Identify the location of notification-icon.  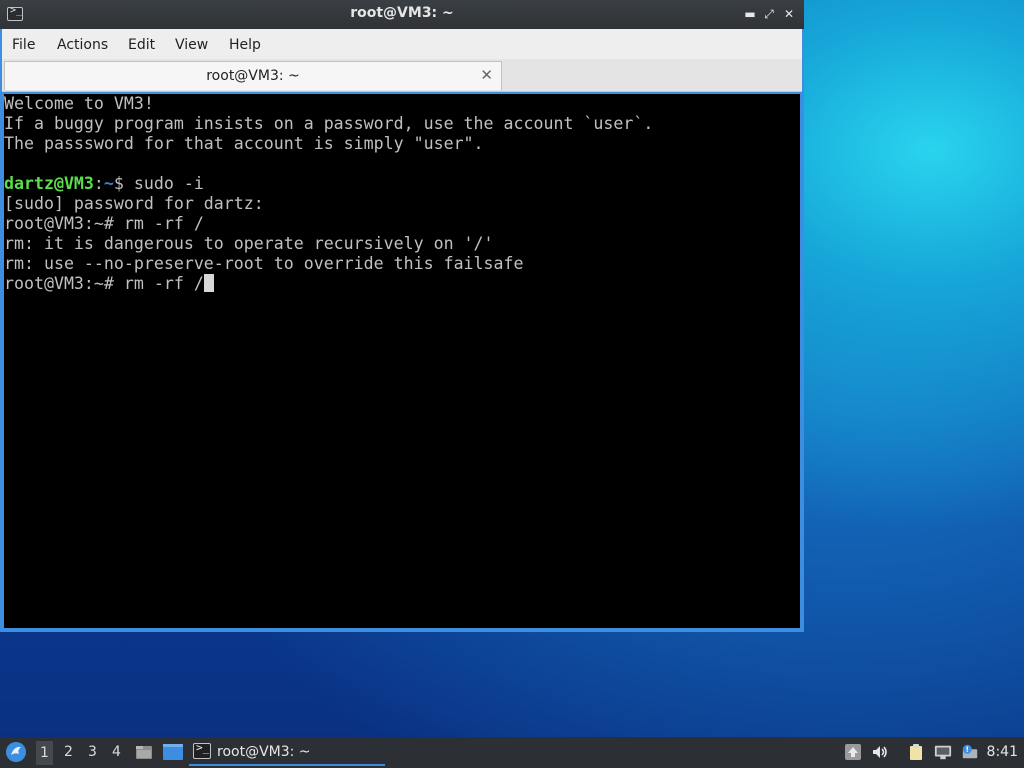
(970, 752).